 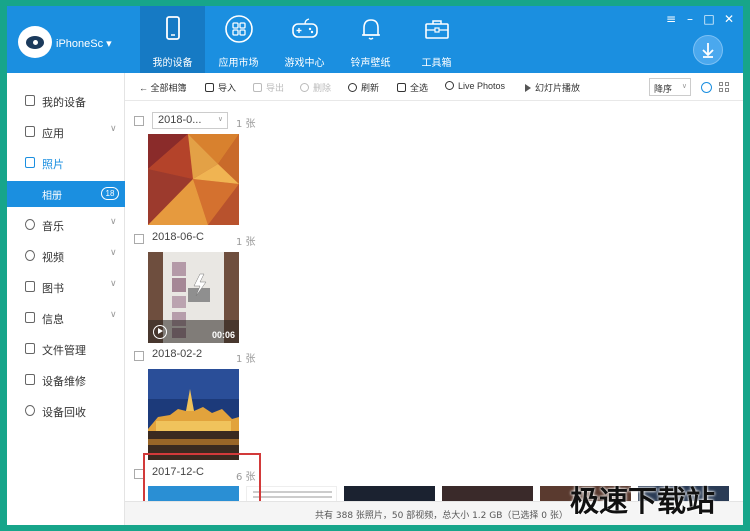 I want to click on download-button, so click(x=708, y=50).